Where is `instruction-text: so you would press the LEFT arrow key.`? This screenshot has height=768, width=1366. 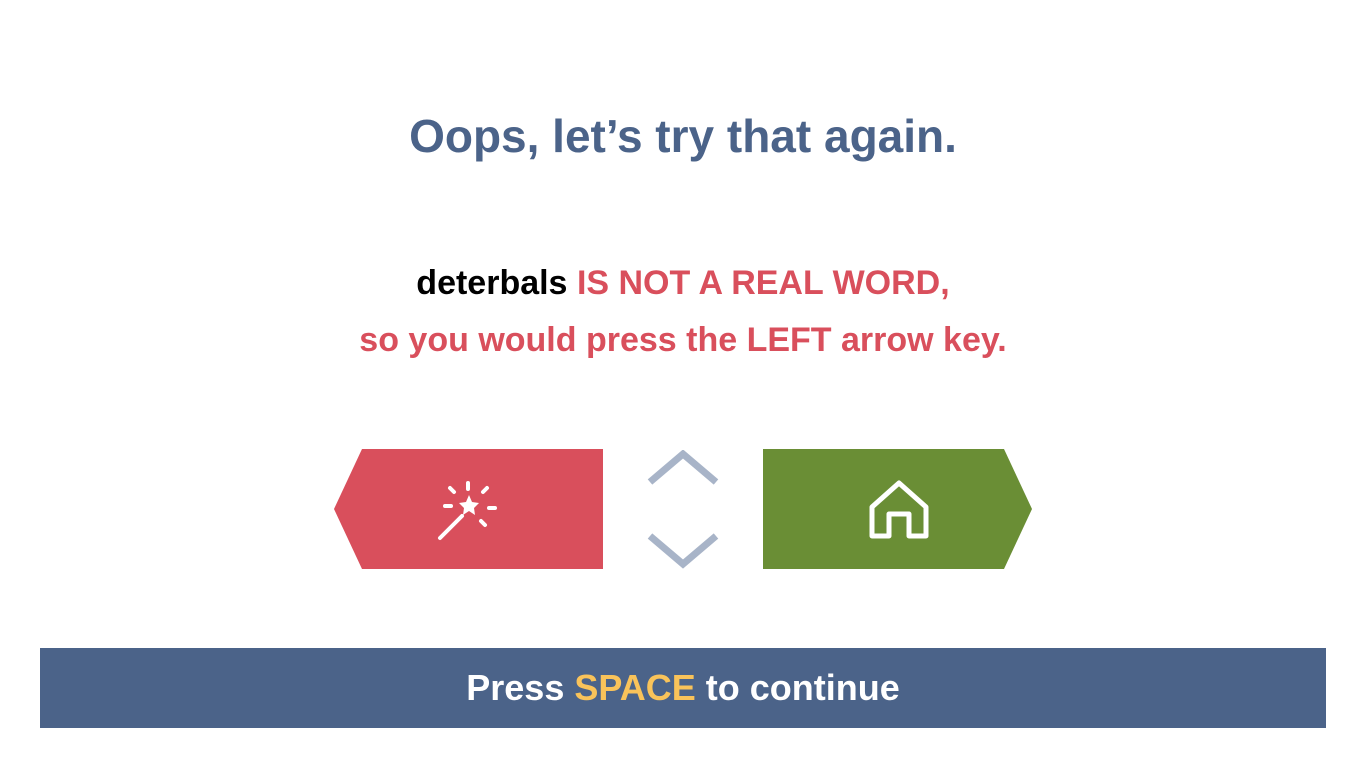
instruction-text: so you would press the LEFT arrow key. is located at coordinates (683, 340).